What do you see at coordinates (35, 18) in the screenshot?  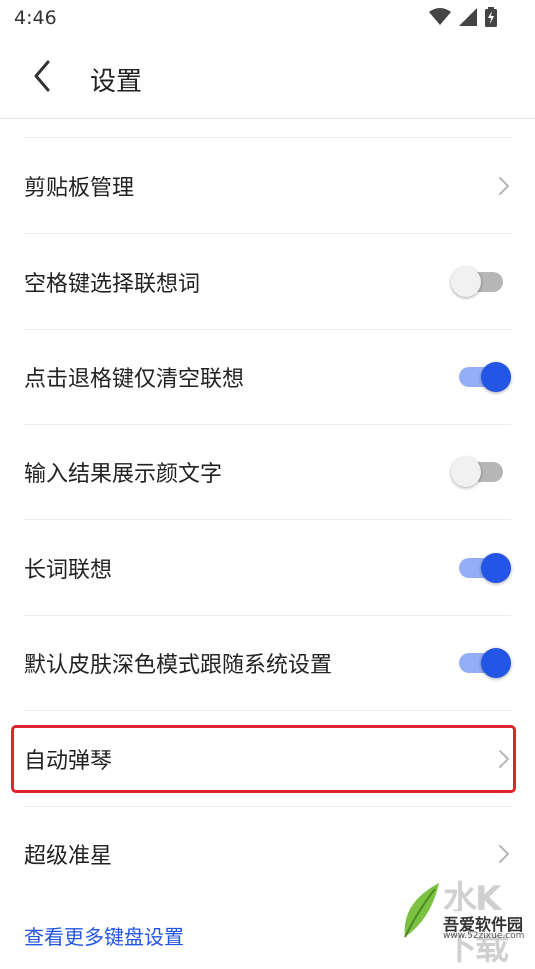 I see `status-time: 4:46` at bounding box center [35, 18].